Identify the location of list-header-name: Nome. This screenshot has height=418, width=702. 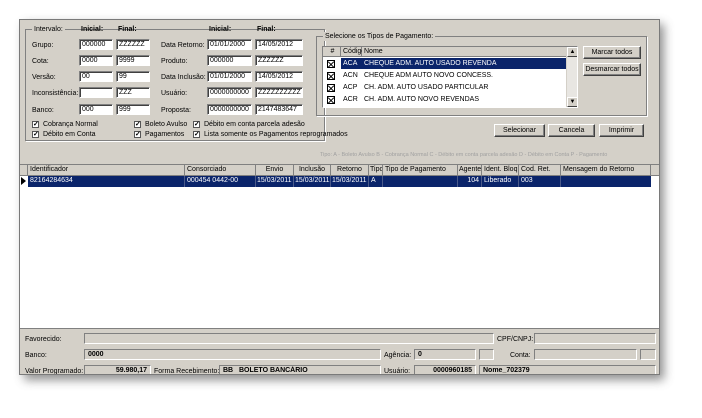
(464, 52).